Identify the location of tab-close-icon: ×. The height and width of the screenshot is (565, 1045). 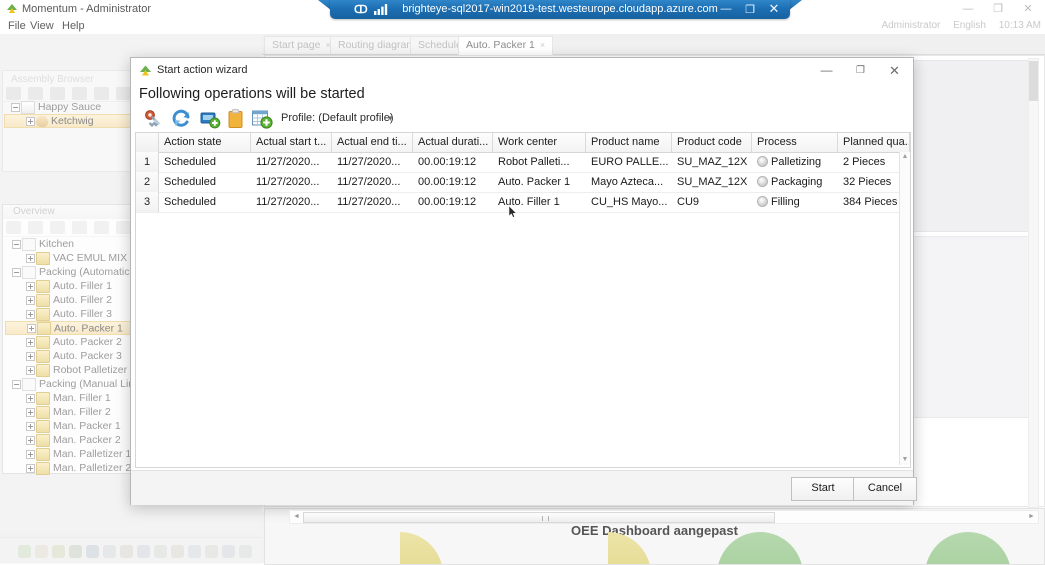
(542, 45).